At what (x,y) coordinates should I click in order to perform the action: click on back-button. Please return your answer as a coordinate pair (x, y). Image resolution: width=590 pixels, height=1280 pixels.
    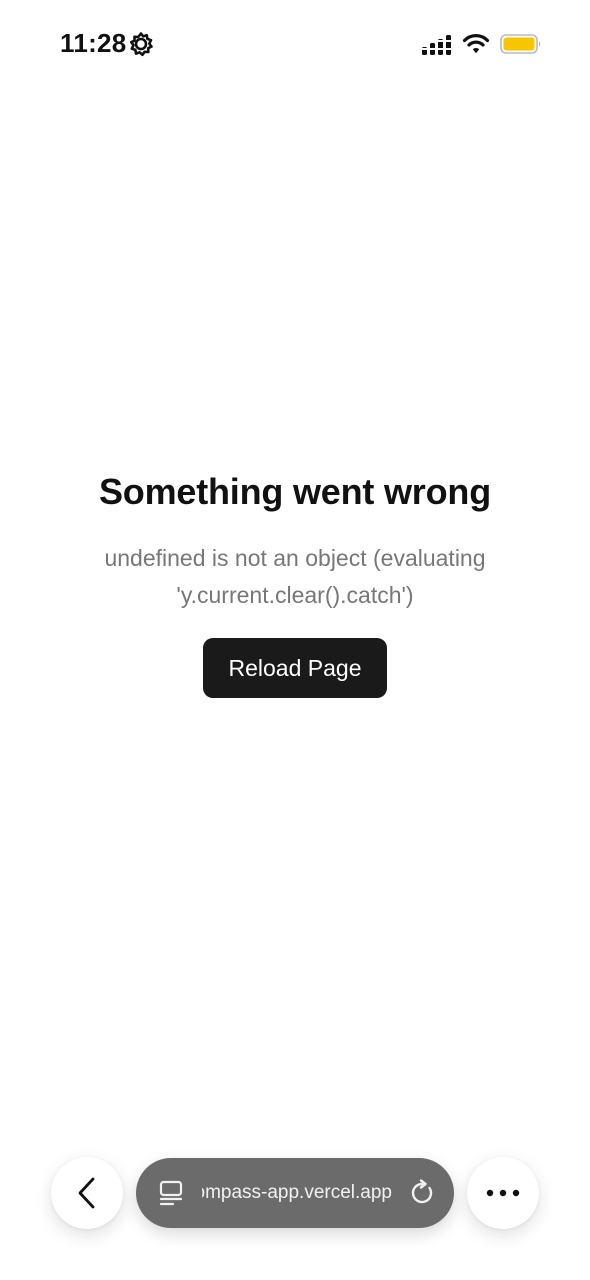
    Looking at the image, I should click on (87, 1193).